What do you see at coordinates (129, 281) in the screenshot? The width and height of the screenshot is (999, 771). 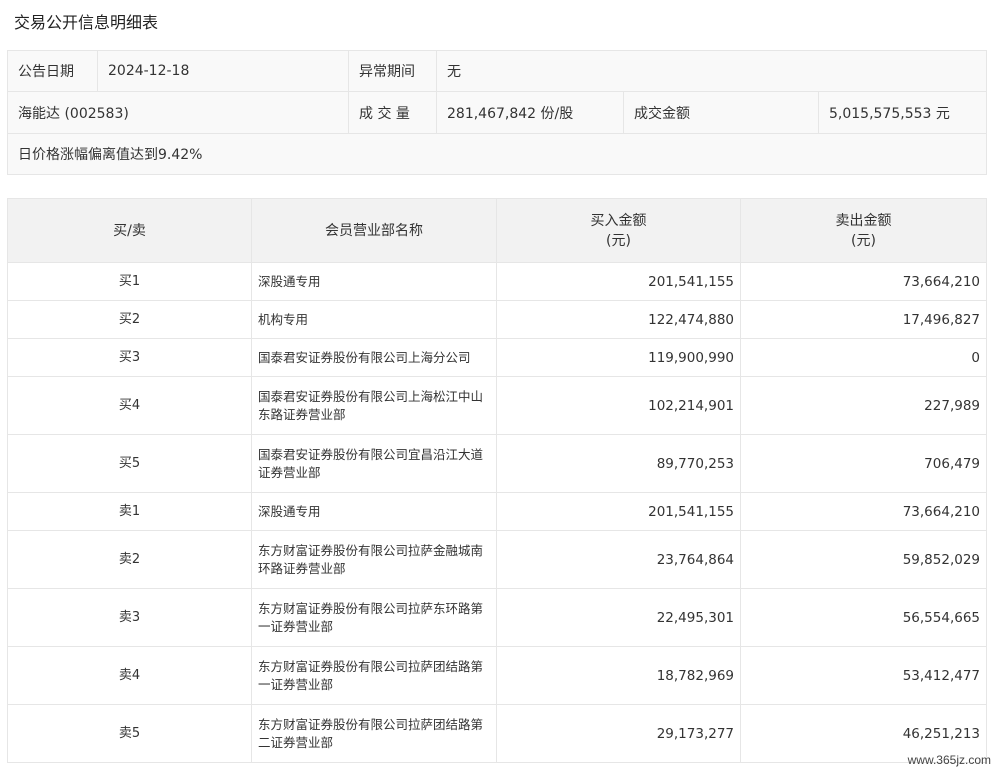 I see `side-cell: 买1` at bounding box center [129, 281].